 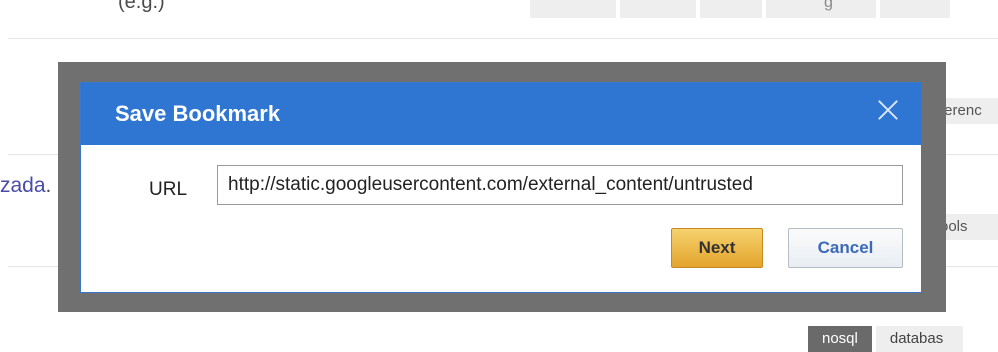 What do you see at coordinates (198, 113) in the screenshot?
I see `dialog-title: Save Bookmark` at bounding box center [198, 113].